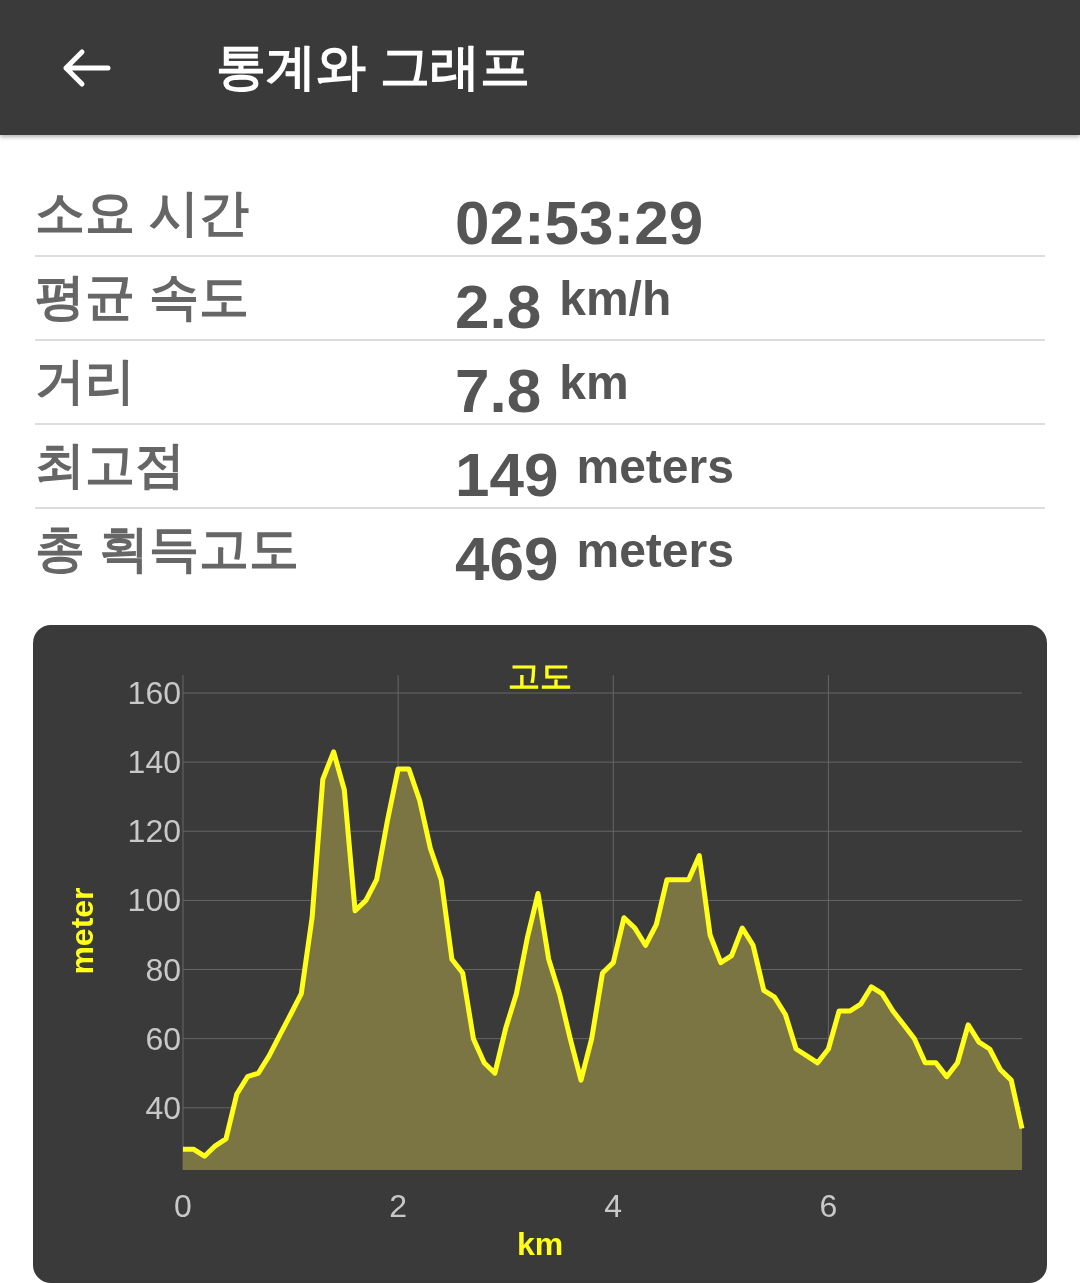  Describe the element at coordinates (373, 67) in the screenshot. I see `screen-title: 통계와 그래프` at that location.